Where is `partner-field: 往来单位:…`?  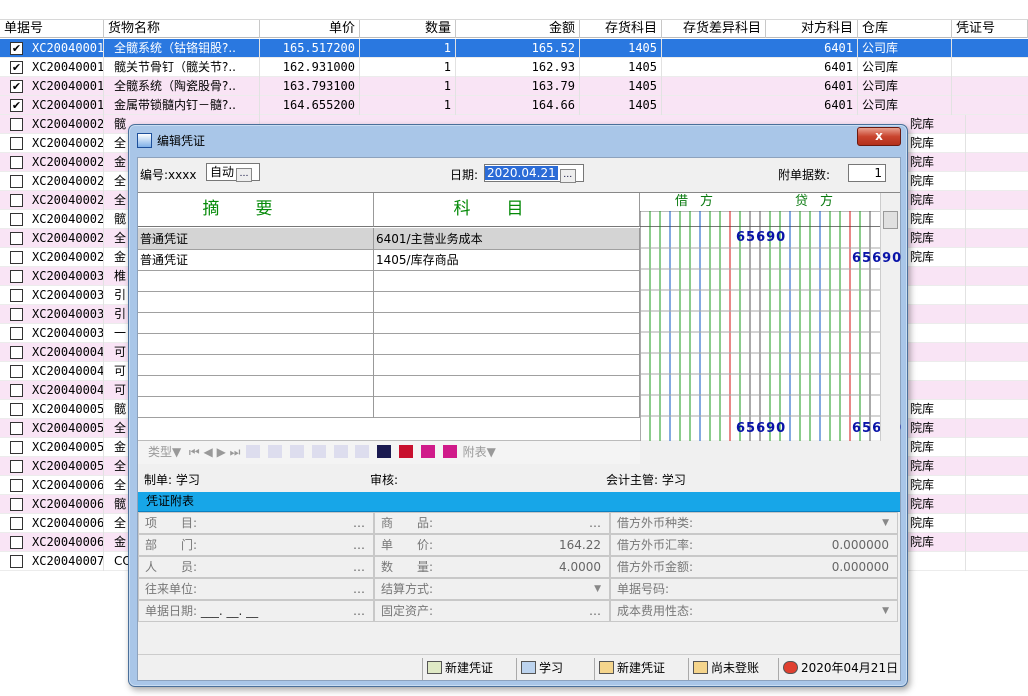
partner-field: 往来单位:… is located at coordinates (256, 589).